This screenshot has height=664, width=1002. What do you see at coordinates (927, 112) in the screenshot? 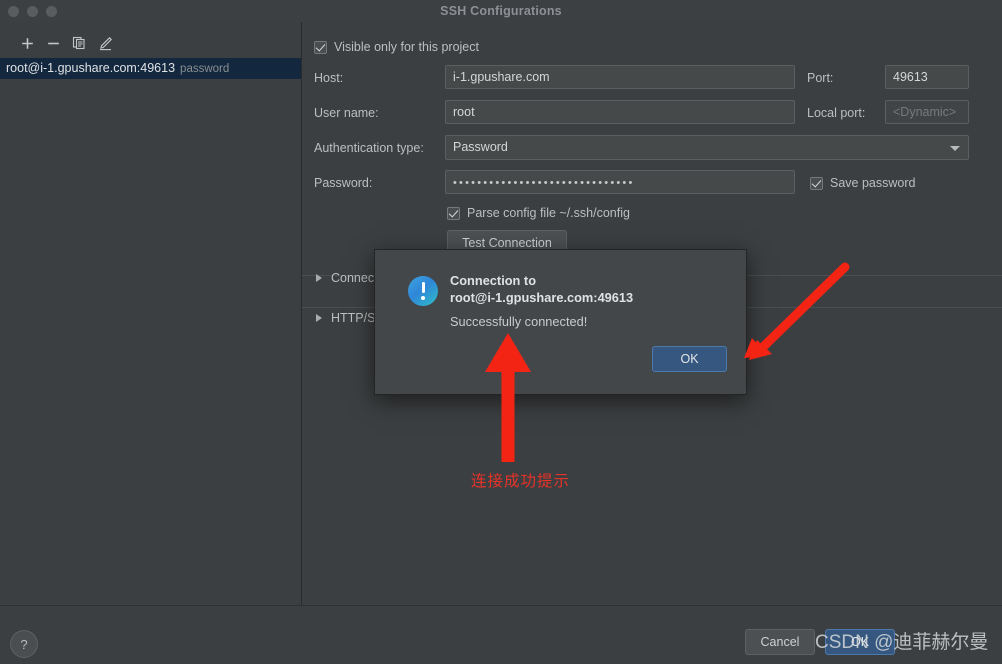
I see `local-port-input: <Dynamic>` at bounding box center [927, 112].